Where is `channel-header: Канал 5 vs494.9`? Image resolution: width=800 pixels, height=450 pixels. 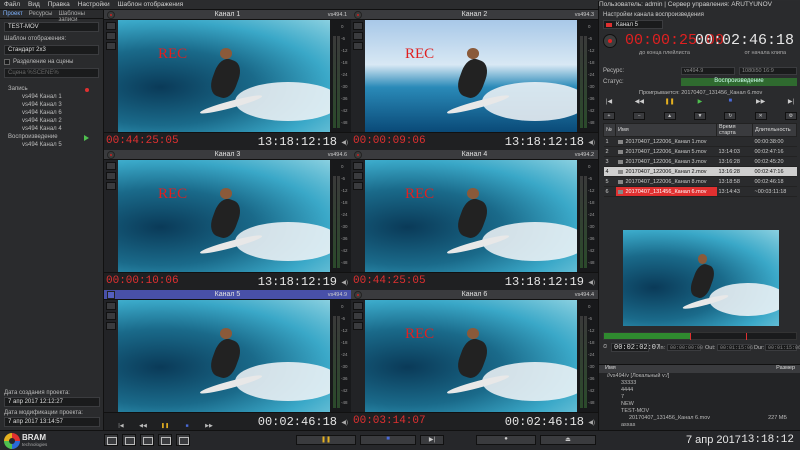 channel-header: Канал 5 vs494.9 is located at coordinates (227, 295).